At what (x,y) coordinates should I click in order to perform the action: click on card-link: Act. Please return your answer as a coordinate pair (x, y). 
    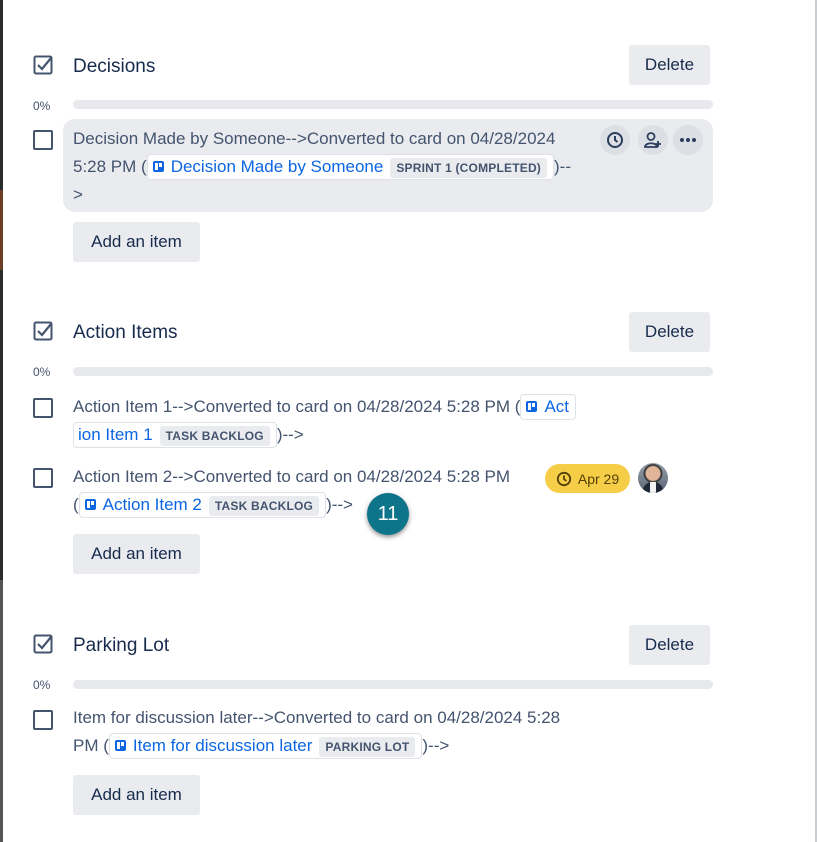
    Looking at the image, I should click on (556, 406).